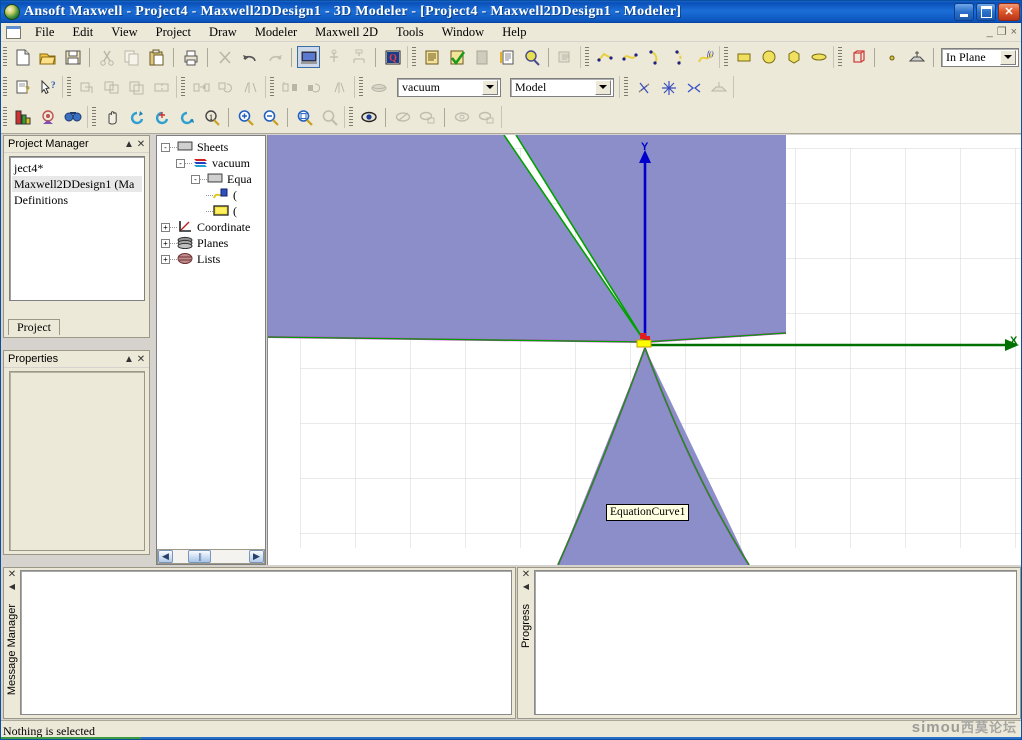 Image resolution: width=1022 pixels, height=740 pixels. I want to click on chevron-left-icon: ◀, so click(165, 556).